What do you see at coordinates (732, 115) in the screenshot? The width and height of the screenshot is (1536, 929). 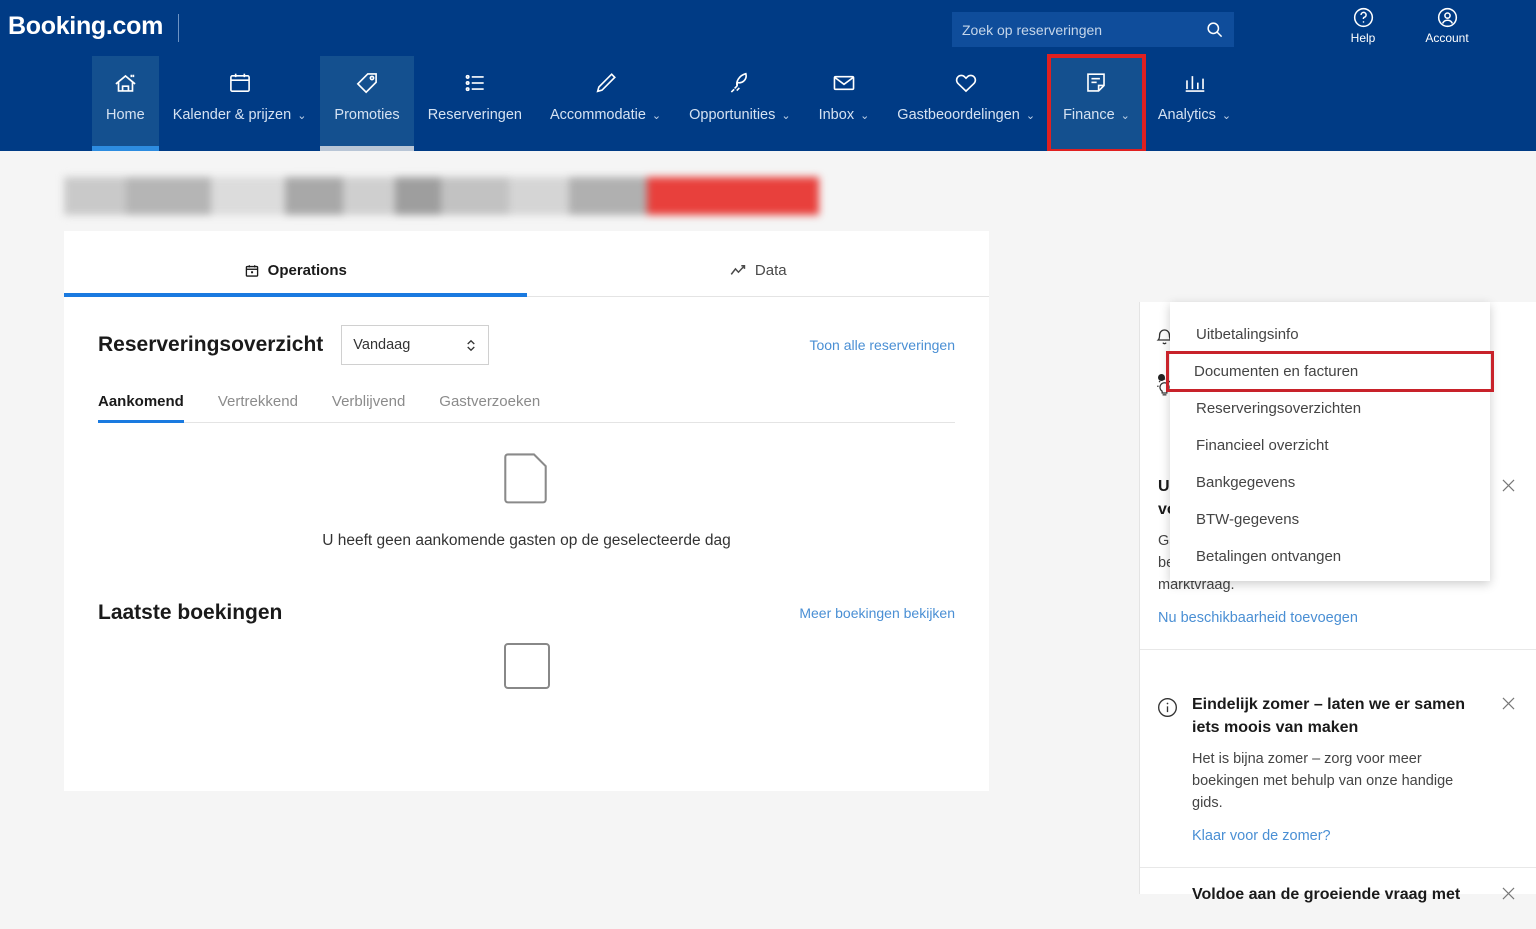 I see `nav-label-opportunities: Opportunities` at bounding box center [732, 115].